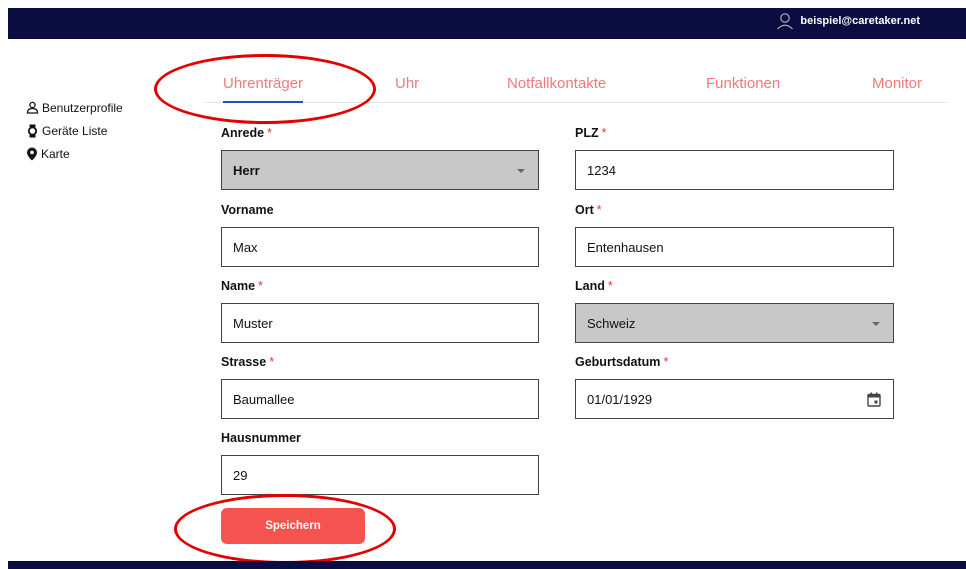 Image resolution: width=966 pixels, height=569 pixels. I want to click on tab-notfallkontakte: Notfallkontakte, so click(556, 83).